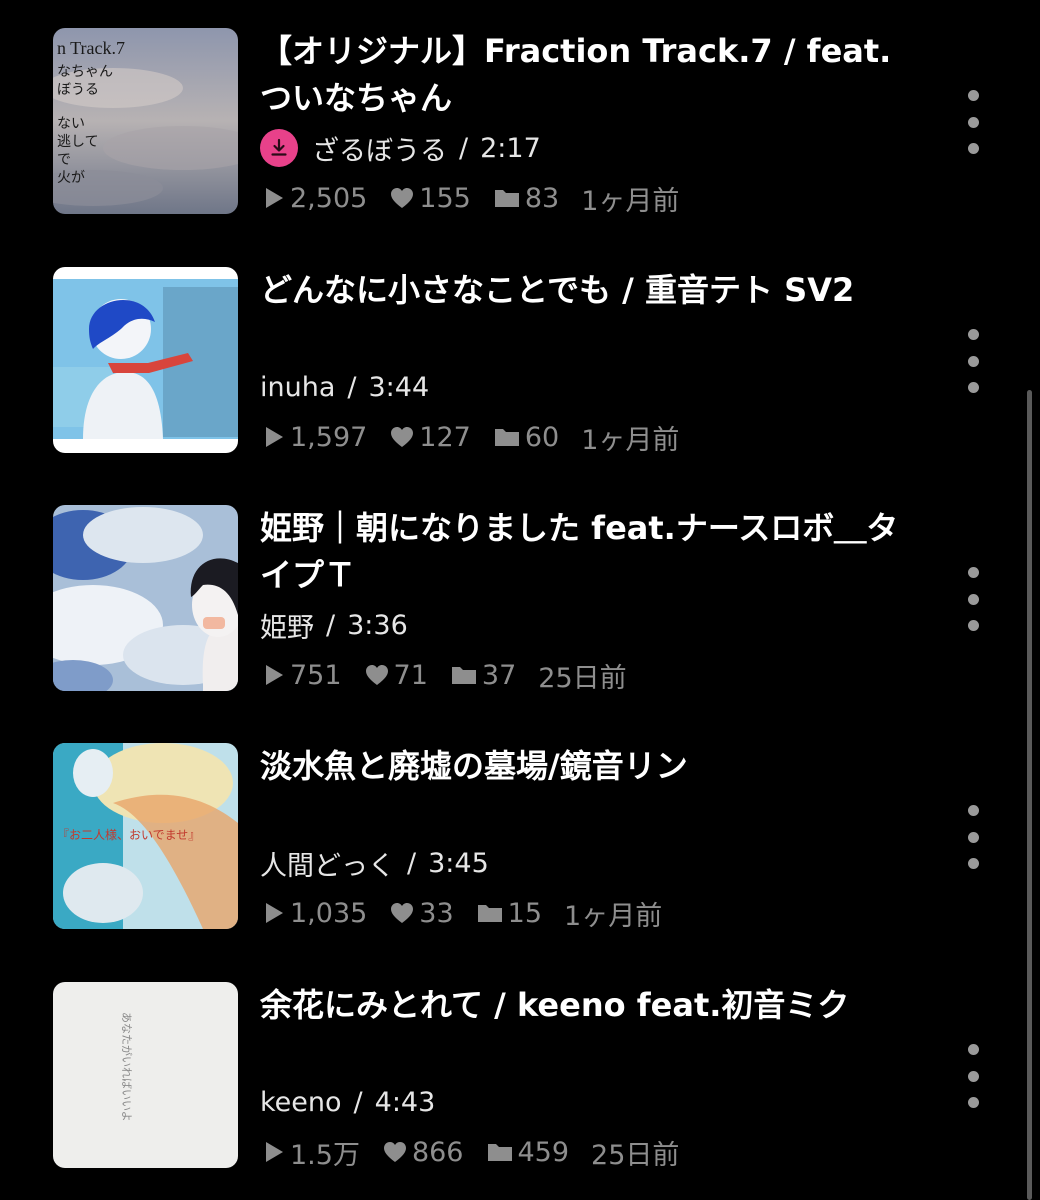 This screenshot has width=1040, height=1200. Describe the element at coordinates (91, 48) in the screenshot. I see `thumb-text: n Track.7` at that location.